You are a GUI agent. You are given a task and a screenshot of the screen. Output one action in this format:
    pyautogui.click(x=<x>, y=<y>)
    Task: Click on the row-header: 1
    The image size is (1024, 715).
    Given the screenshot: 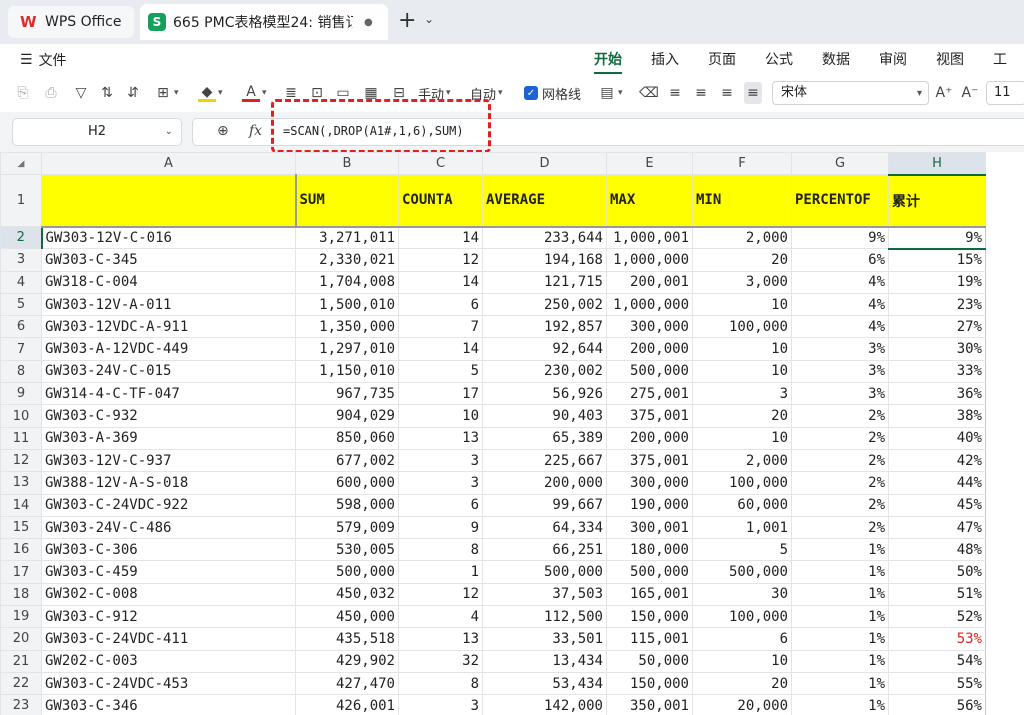 What is the action you would take?
    pyautogui.click(x=21, y=200)
    